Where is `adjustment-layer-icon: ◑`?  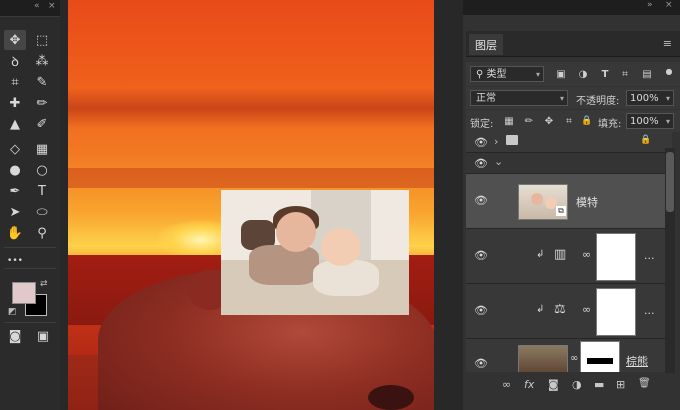 adjustment-layer-icon: ◑ is located at coordinates (577, 384).